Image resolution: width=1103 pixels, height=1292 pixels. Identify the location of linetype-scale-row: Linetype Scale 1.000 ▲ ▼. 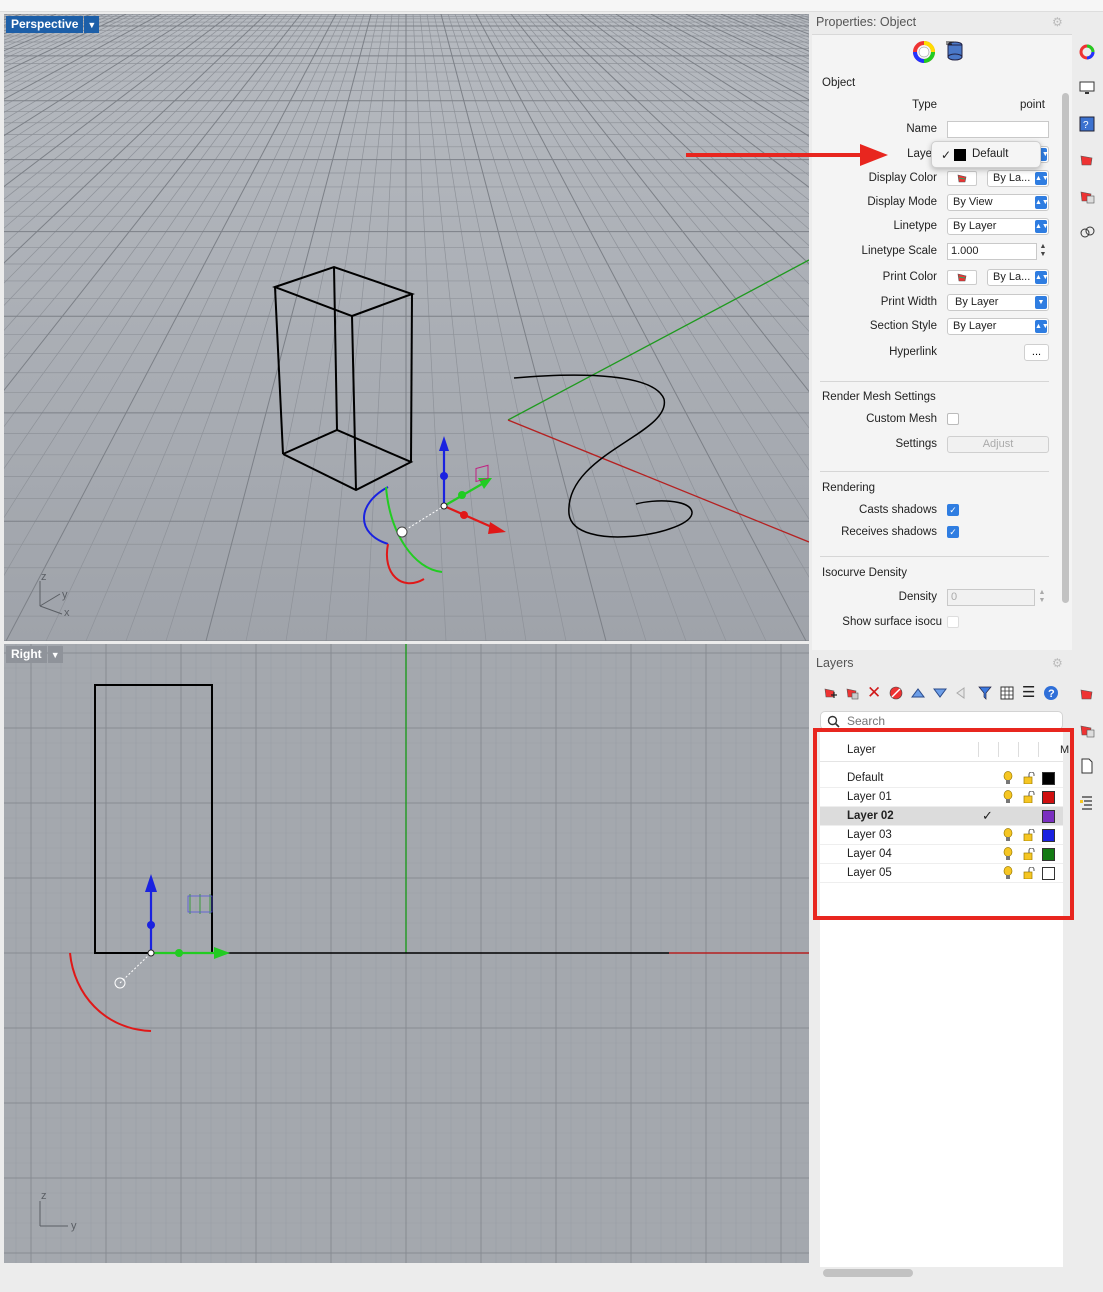
(937, 252).